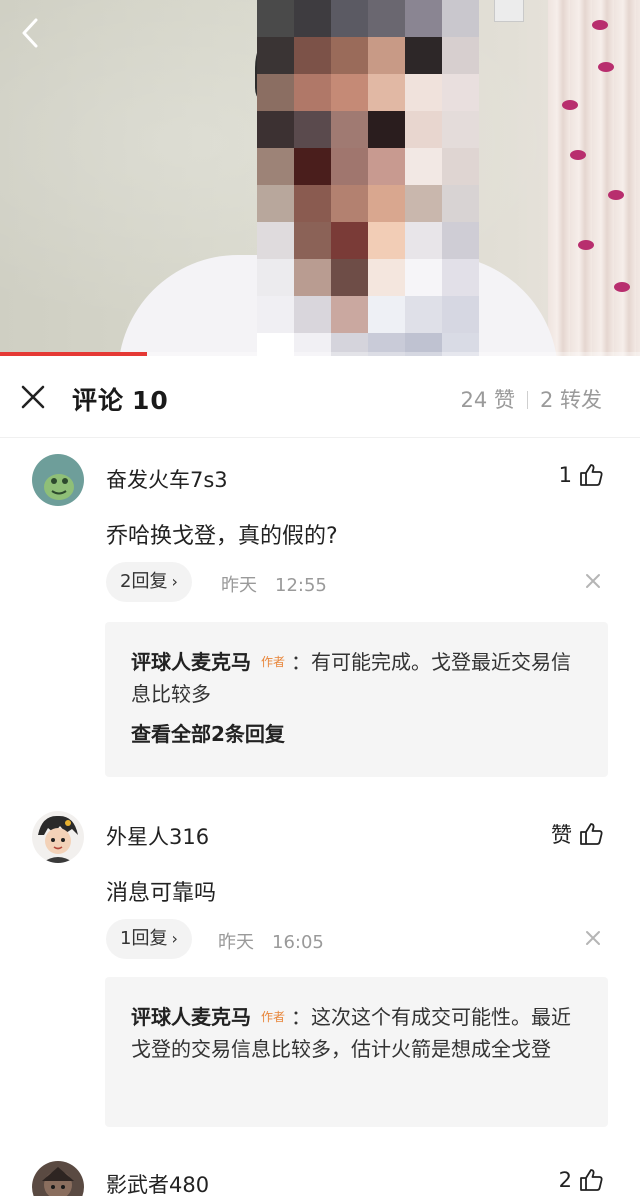  I want to click on comment-time: 16:05, so click(298, 942).